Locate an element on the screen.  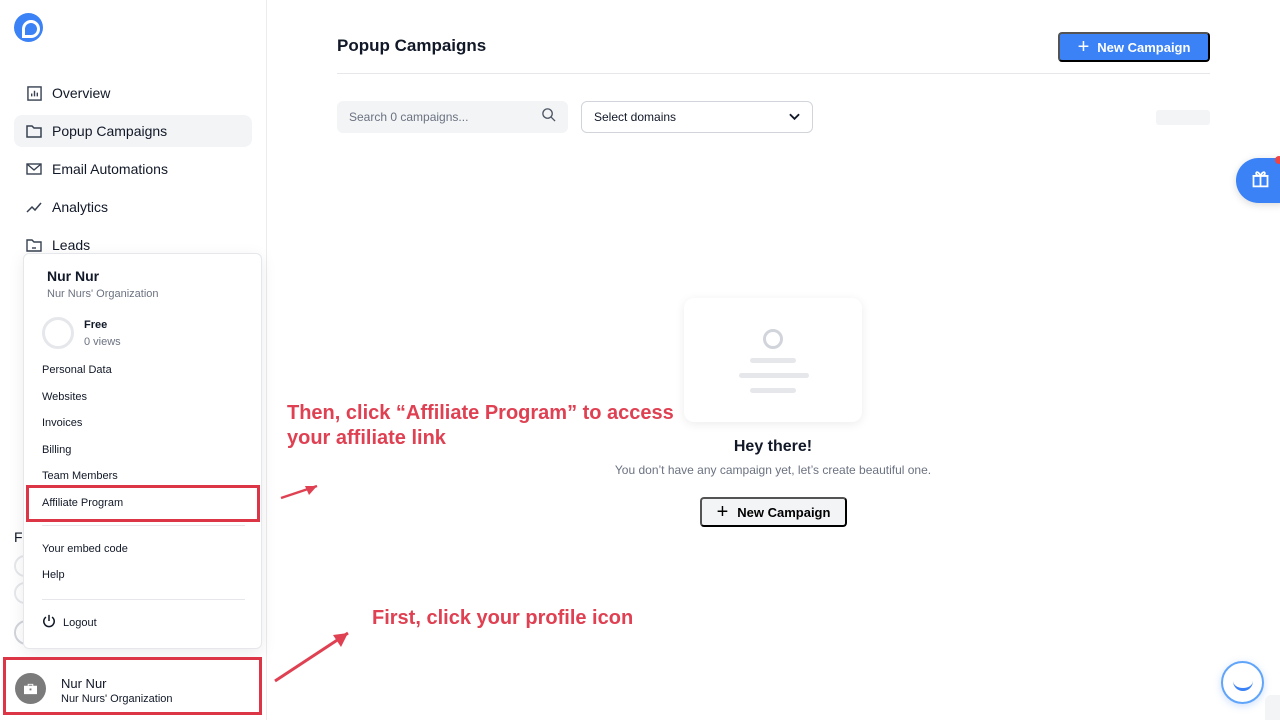
menu-team-members: Team Members is located at coordinates (80, 476).